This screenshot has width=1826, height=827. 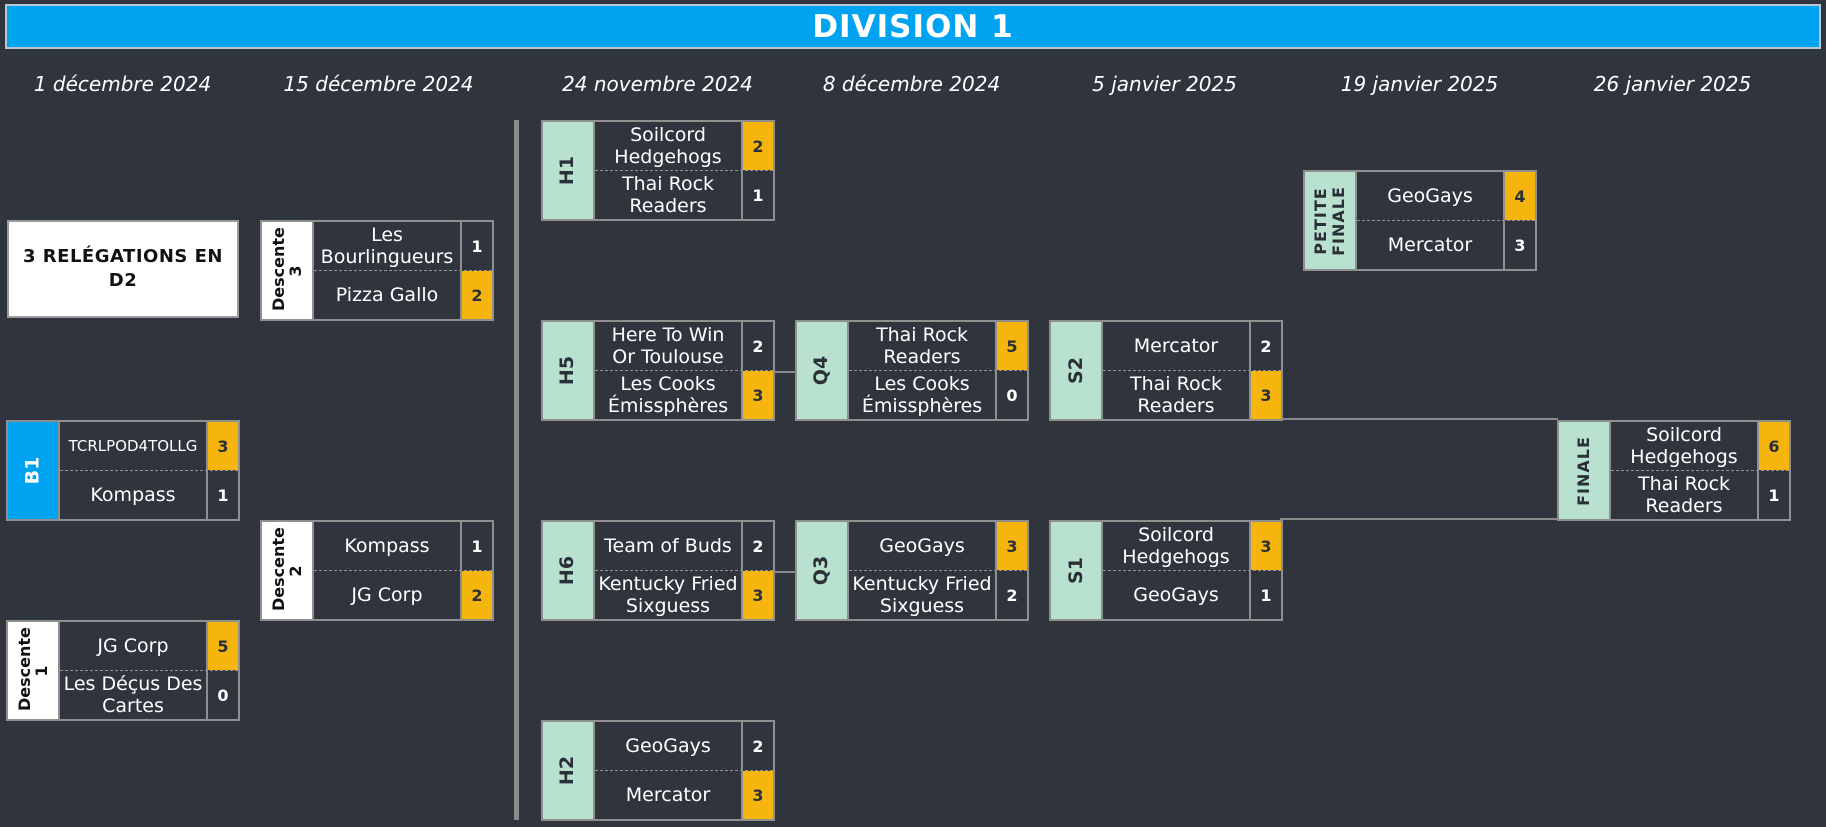 I want to click on match-h2: H2 GeoGays 2 Mercator 3, so click(x=658, y=770).